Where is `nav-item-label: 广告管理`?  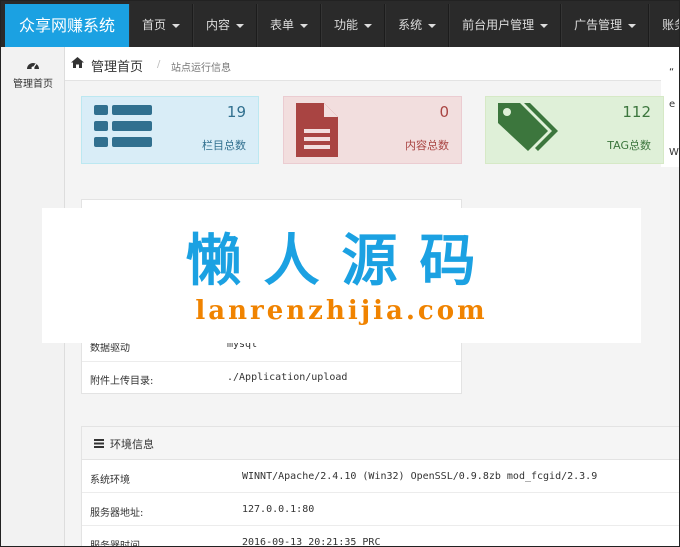
nav-item-label: 广告管理 is located at coordinates (598, 25).